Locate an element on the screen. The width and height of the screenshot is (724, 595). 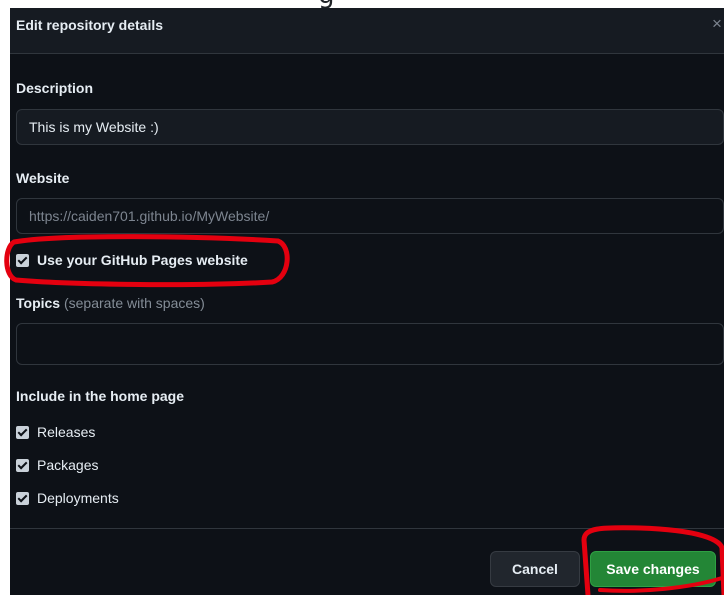
website-label: Website is located at coordinates (43, 178).